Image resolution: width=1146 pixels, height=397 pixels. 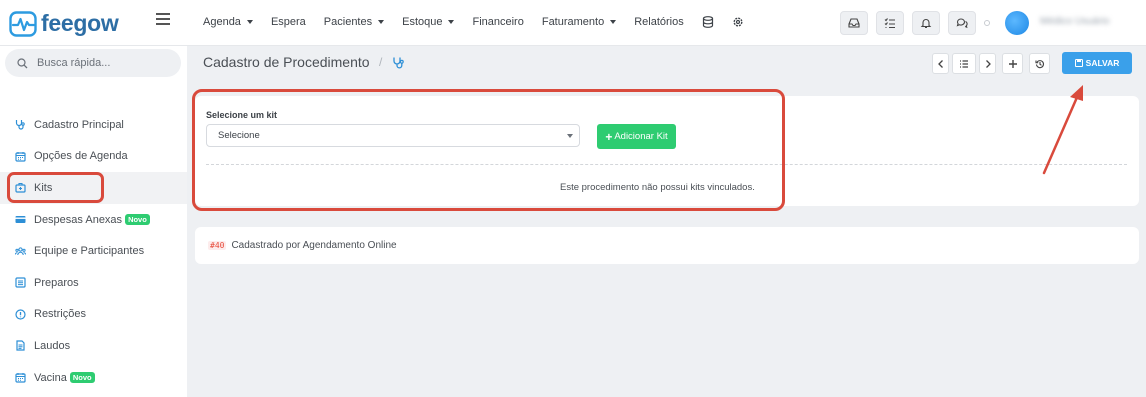 What do you see at coordinates (1078, 63) in the screenshot?
I see `save-icon` at bounding box center [1078, 63].